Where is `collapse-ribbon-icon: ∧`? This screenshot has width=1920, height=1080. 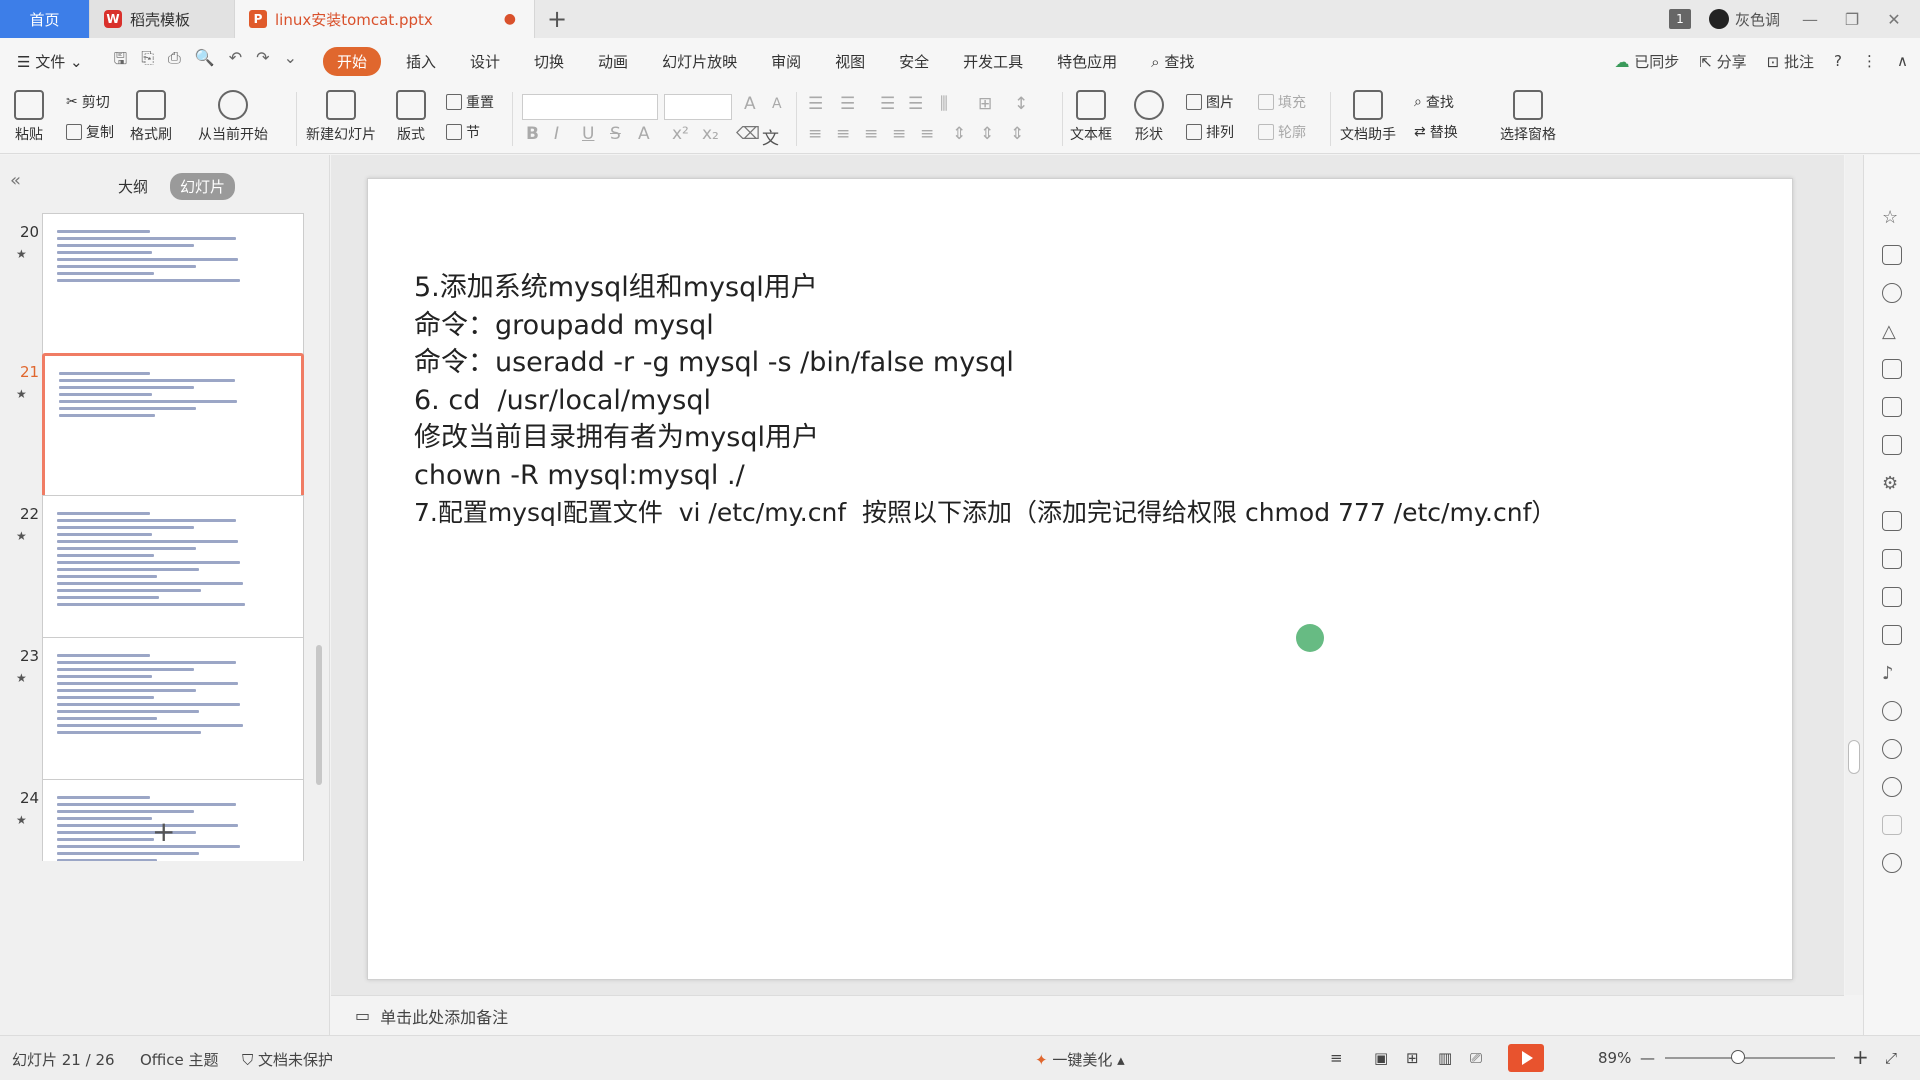 collapse-ribbon-icon: ∧ is located at coordinates (1902, 61).